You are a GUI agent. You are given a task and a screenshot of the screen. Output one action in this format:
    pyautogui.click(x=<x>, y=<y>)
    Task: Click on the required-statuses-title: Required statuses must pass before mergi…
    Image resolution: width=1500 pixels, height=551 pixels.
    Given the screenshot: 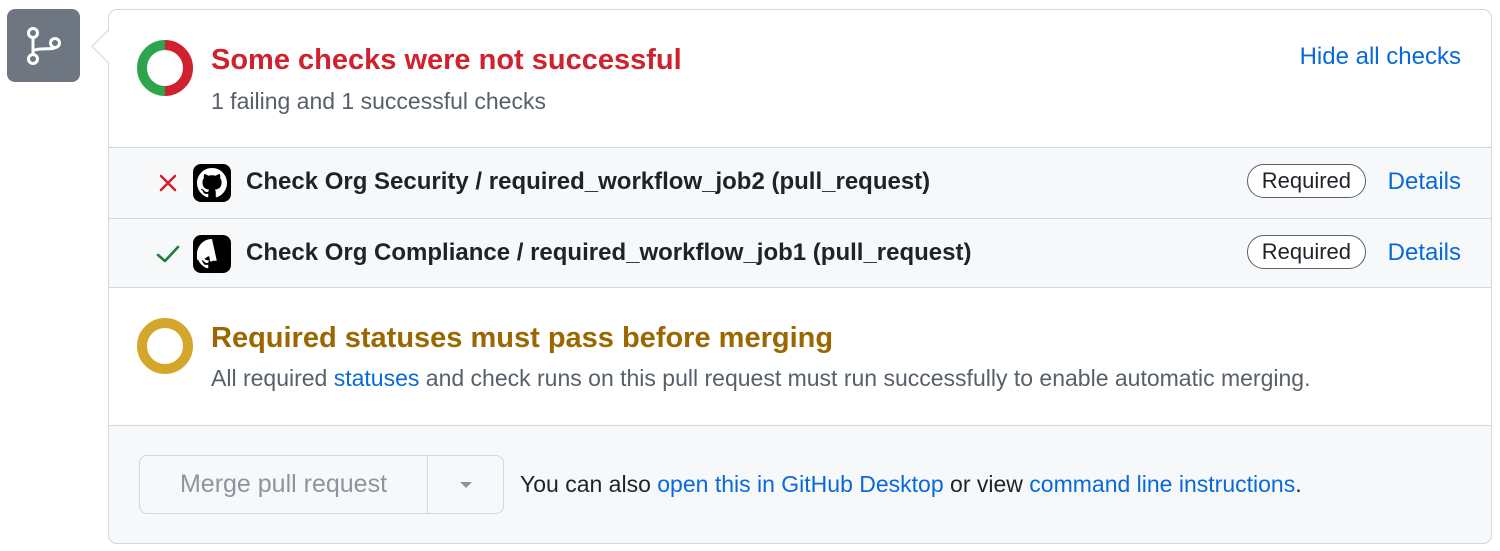 What is the action you would take?
    pyautogui.click(x=522, y=338)
    